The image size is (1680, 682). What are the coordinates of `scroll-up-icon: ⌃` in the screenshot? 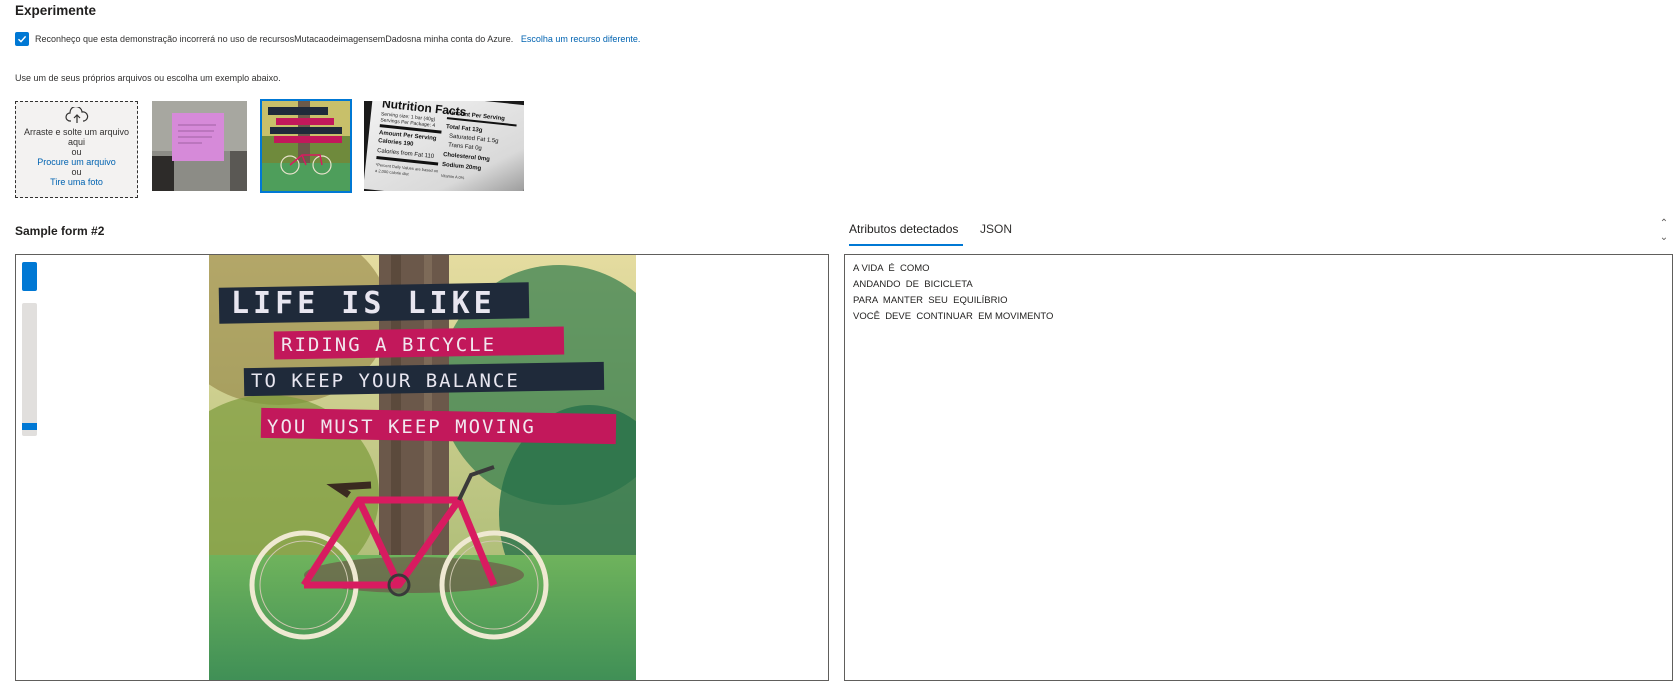 It's located at (1664, 223).